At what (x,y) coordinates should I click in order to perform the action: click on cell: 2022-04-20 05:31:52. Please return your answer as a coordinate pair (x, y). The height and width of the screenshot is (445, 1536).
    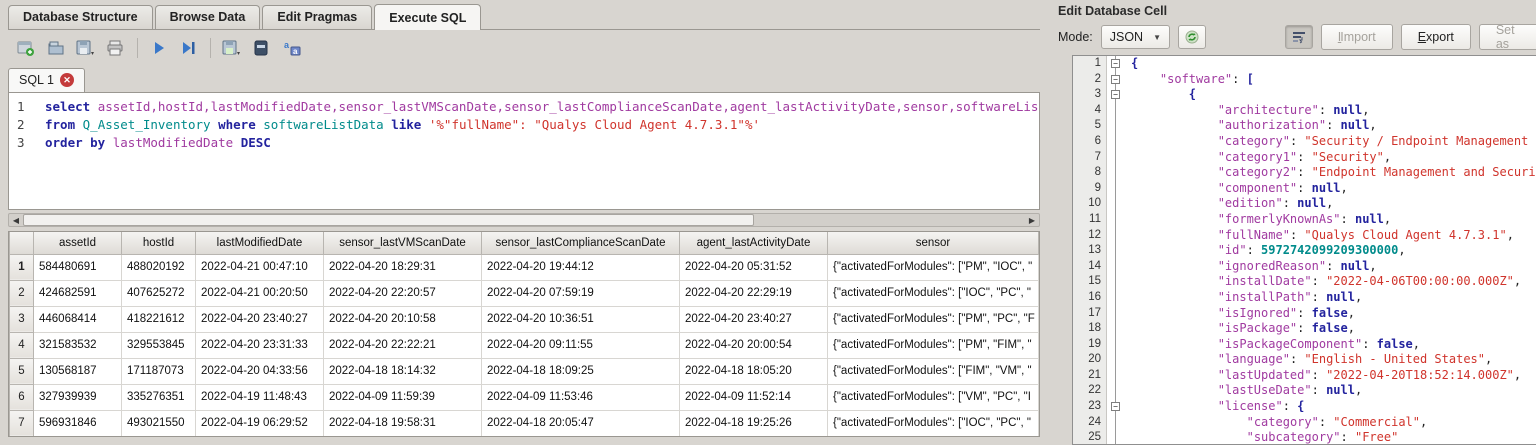
    Looking at the image, I should click on (753, 267).